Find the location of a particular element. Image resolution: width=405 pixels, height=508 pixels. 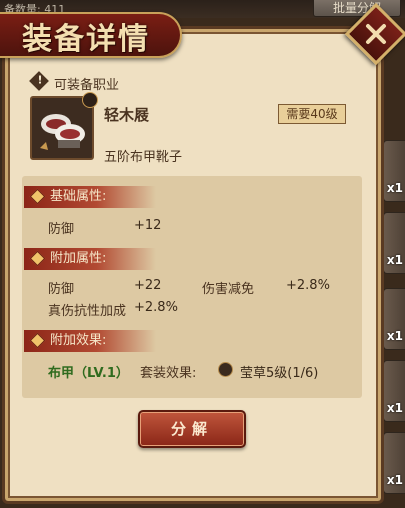

extra-effects-header: 附加效果: is located at coordinates (90, 341).